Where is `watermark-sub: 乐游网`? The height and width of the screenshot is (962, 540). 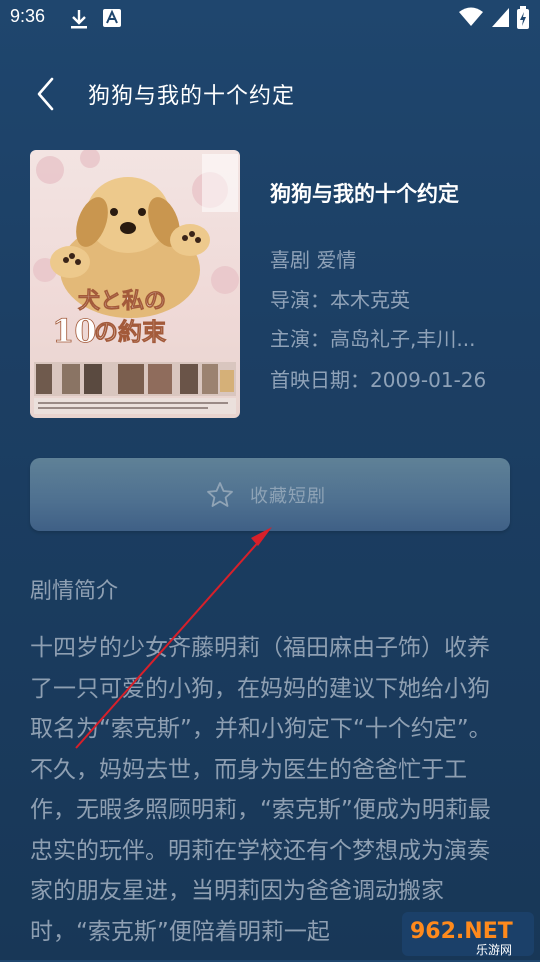
watermark-sub: 乐游网 is located at coordinates (494, 950).